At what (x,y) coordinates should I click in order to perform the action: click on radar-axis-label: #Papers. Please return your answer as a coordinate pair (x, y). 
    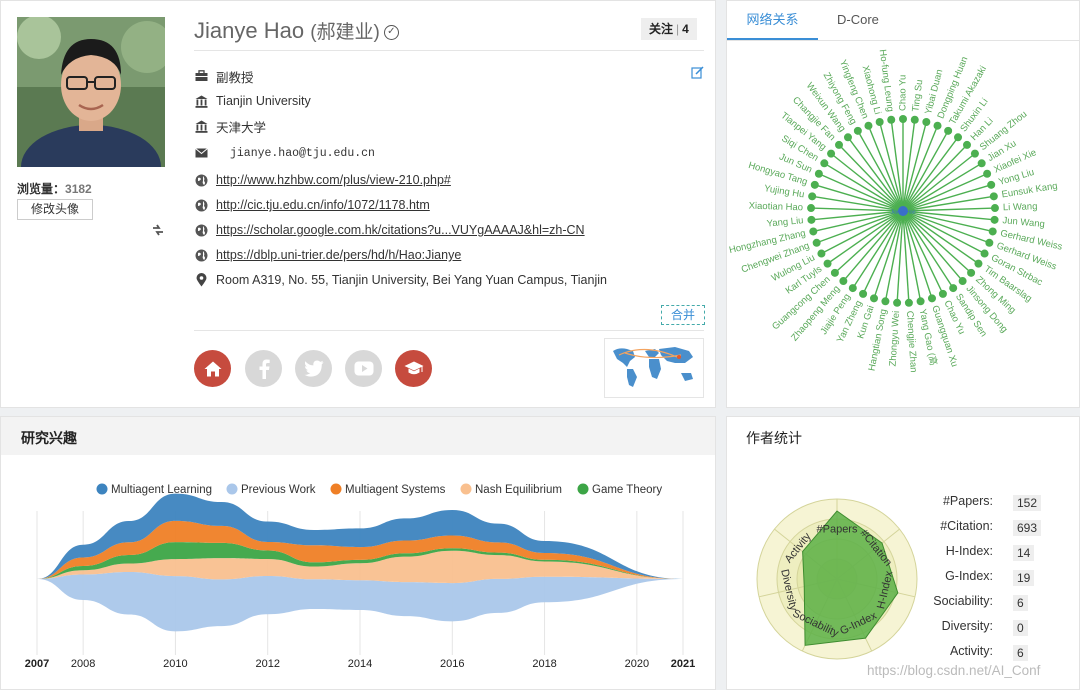
    Looking at the image, I should click on (837, 529).